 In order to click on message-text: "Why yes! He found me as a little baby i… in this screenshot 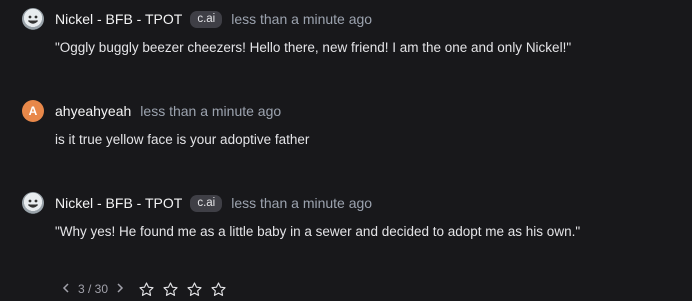, I will do `click(318, 231)`.